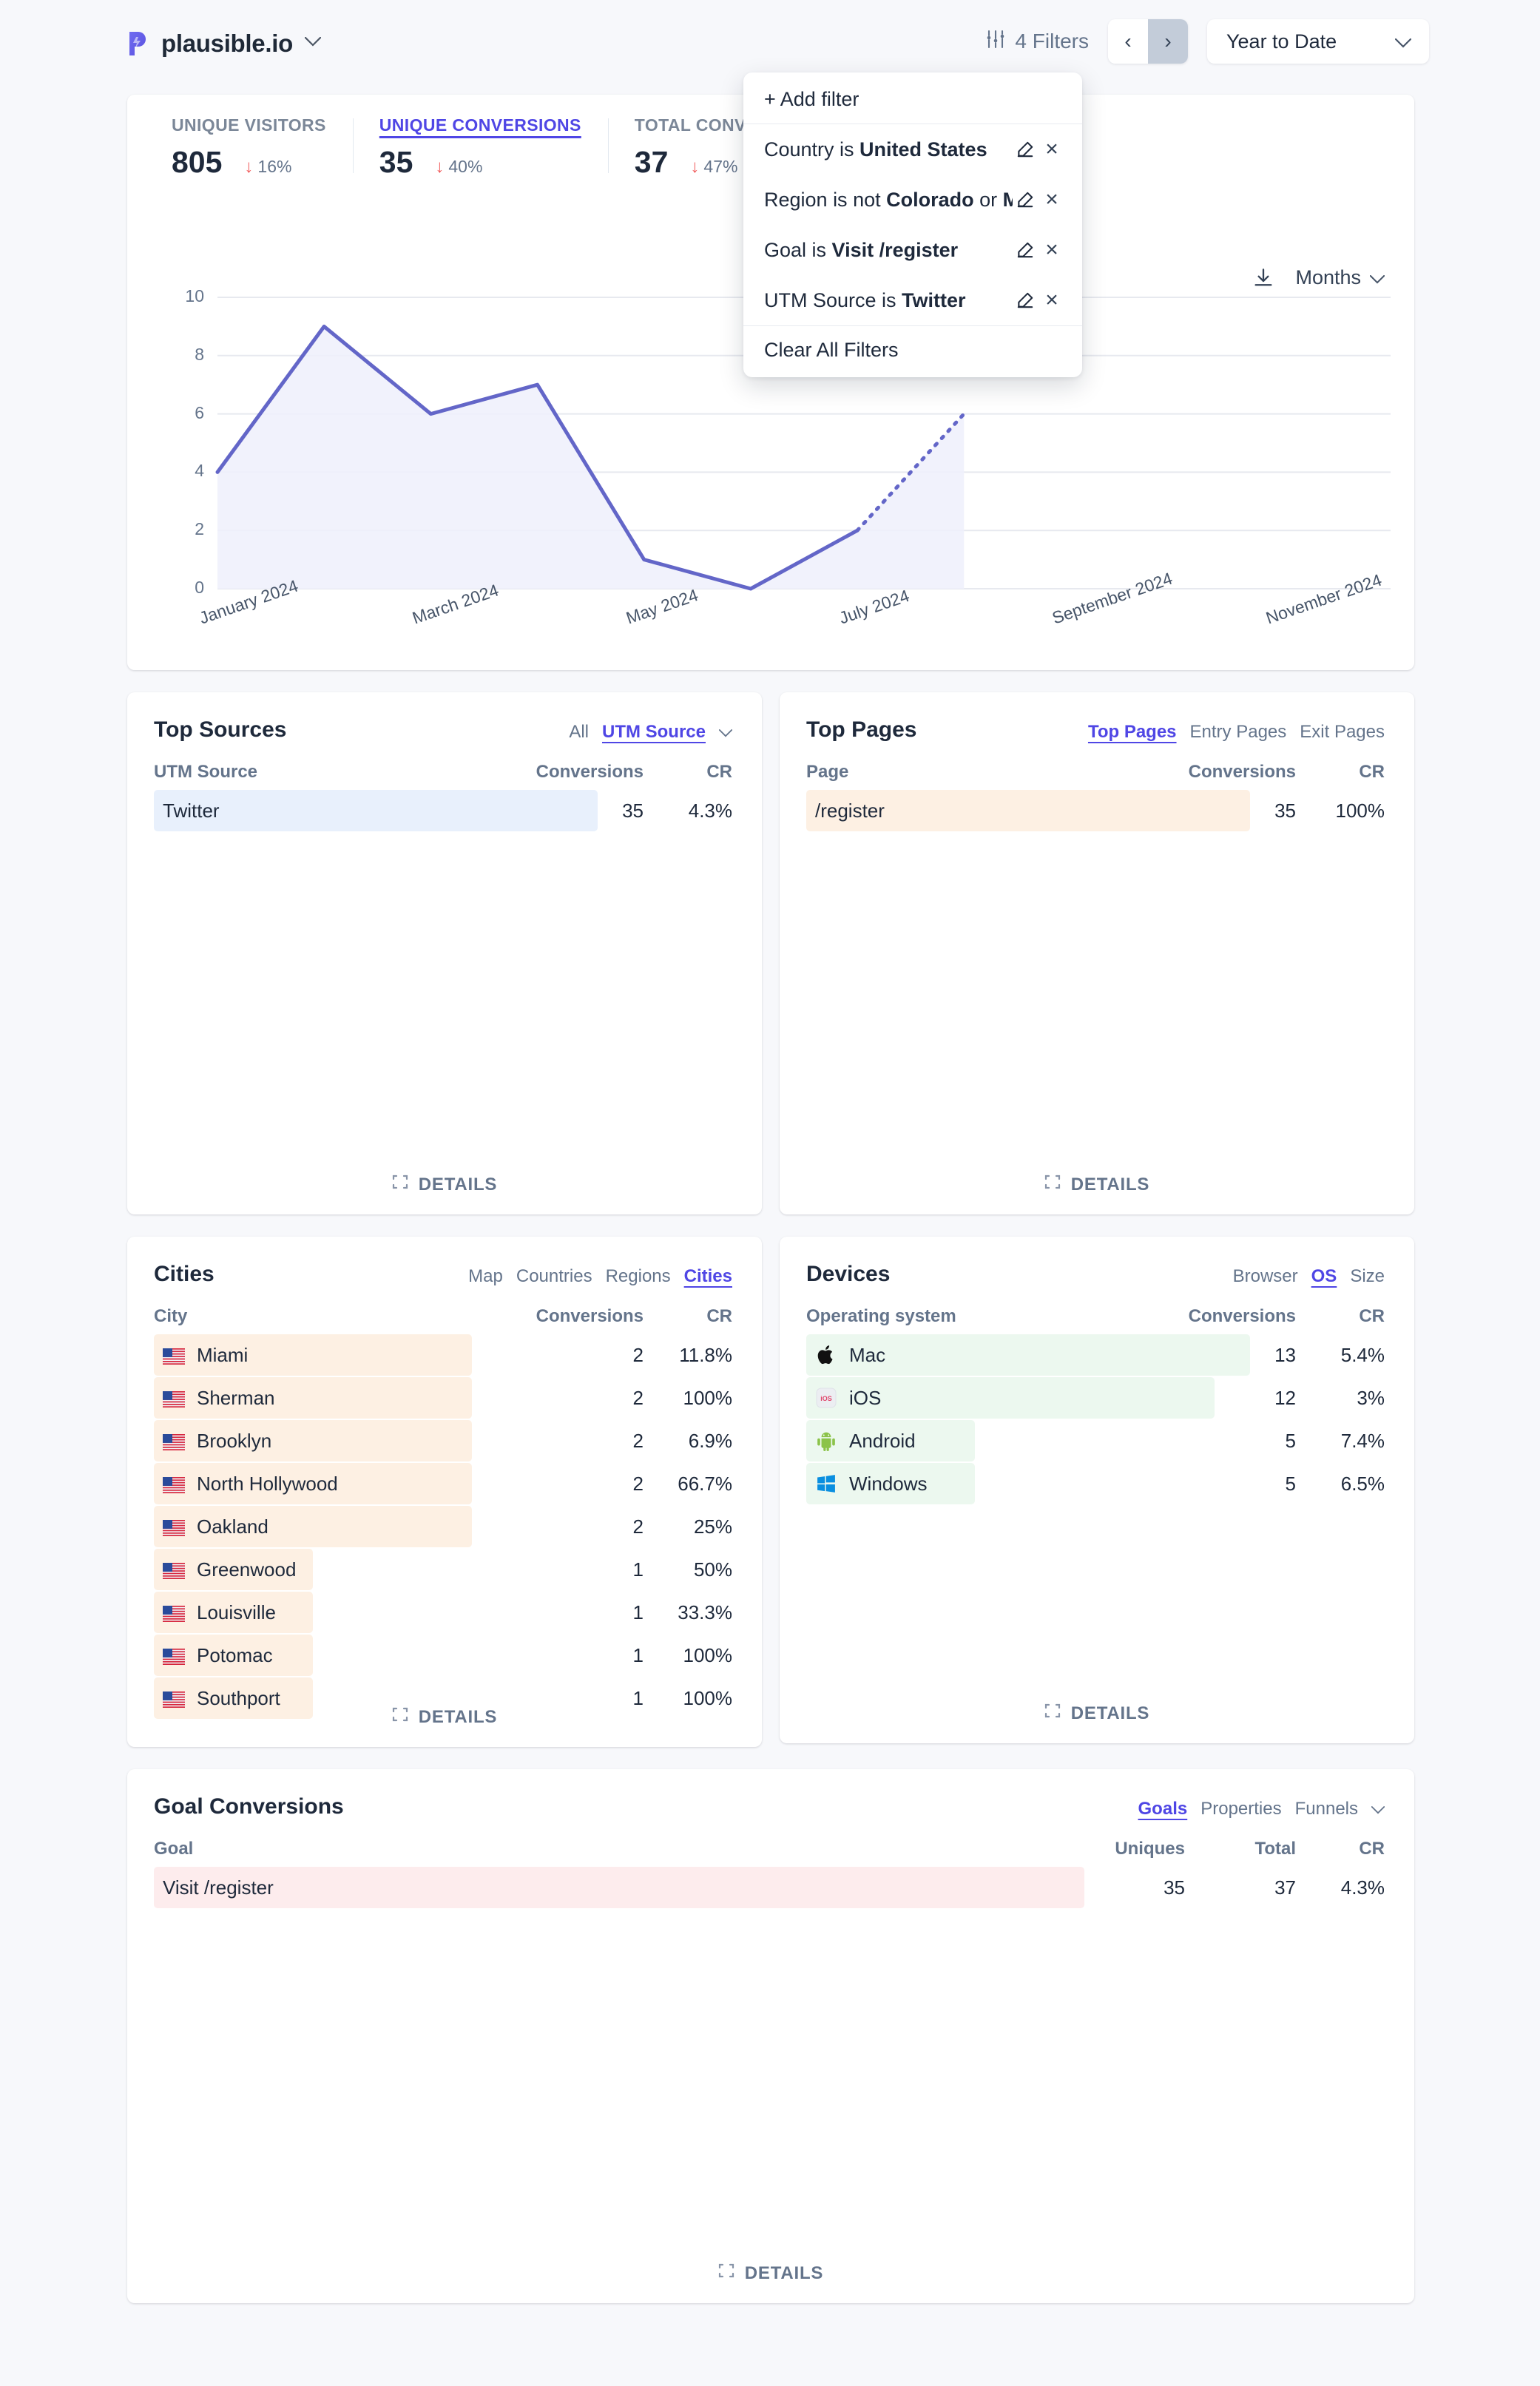 The image size is (1540, 2386). What do you see at coordinates (826, 1398) in the screenshot?
I see `svg-text: iOS` at bounding box center [826, 1398].